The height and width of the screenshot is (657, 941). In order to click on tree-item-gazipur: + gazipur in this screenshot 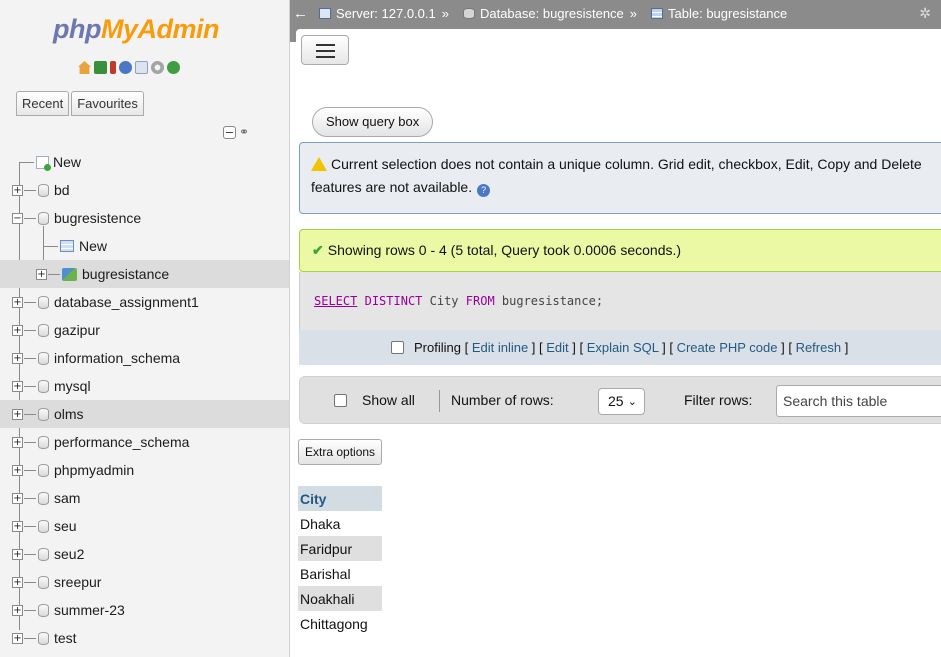, I will do `click(144, 330)`.